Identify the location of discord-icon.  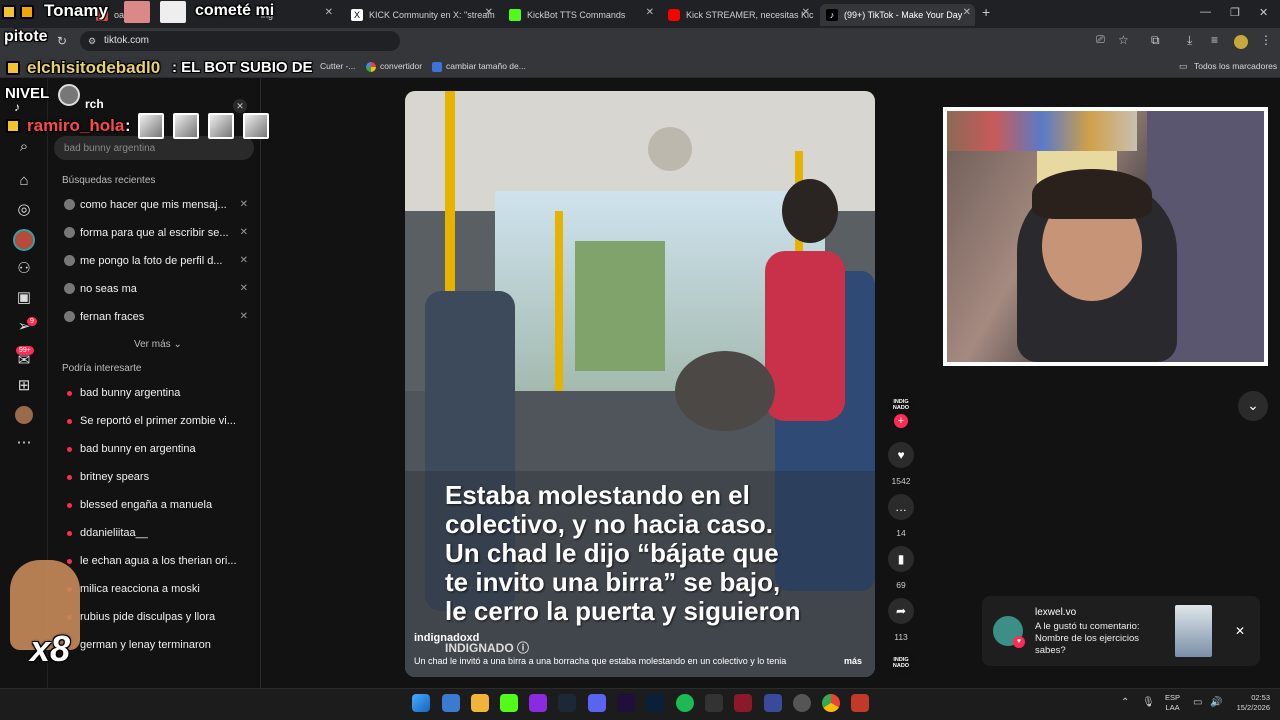
(597, 703).